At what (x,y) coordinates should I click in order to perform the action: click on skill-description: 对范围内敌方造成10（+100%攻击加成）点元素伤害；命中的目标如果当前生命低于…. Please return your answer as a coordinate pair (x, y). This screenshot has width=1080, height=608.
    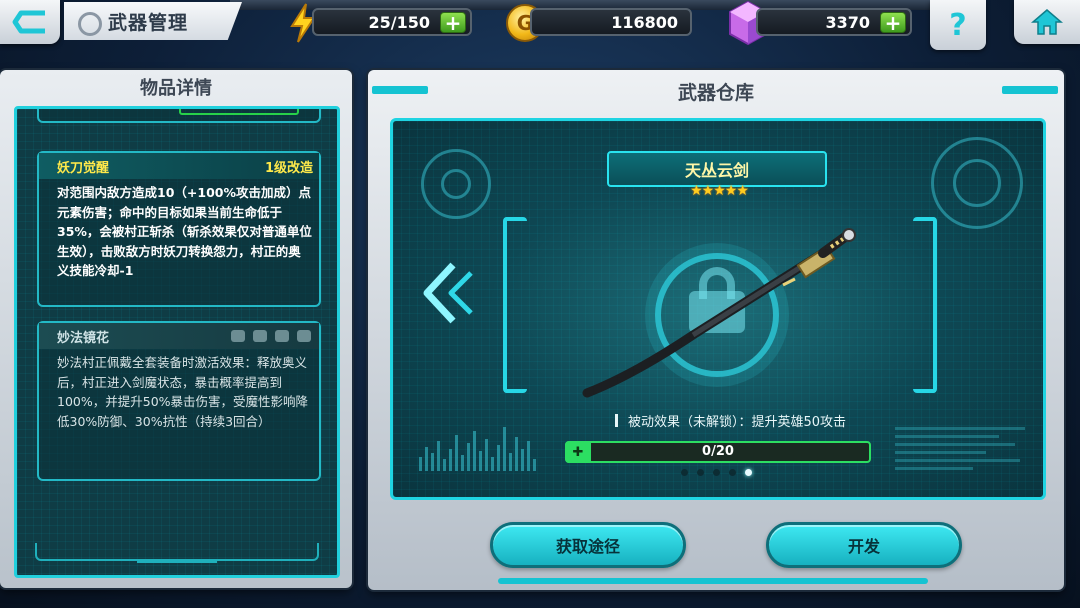
    Looking at the image, I should click on (184, 231).